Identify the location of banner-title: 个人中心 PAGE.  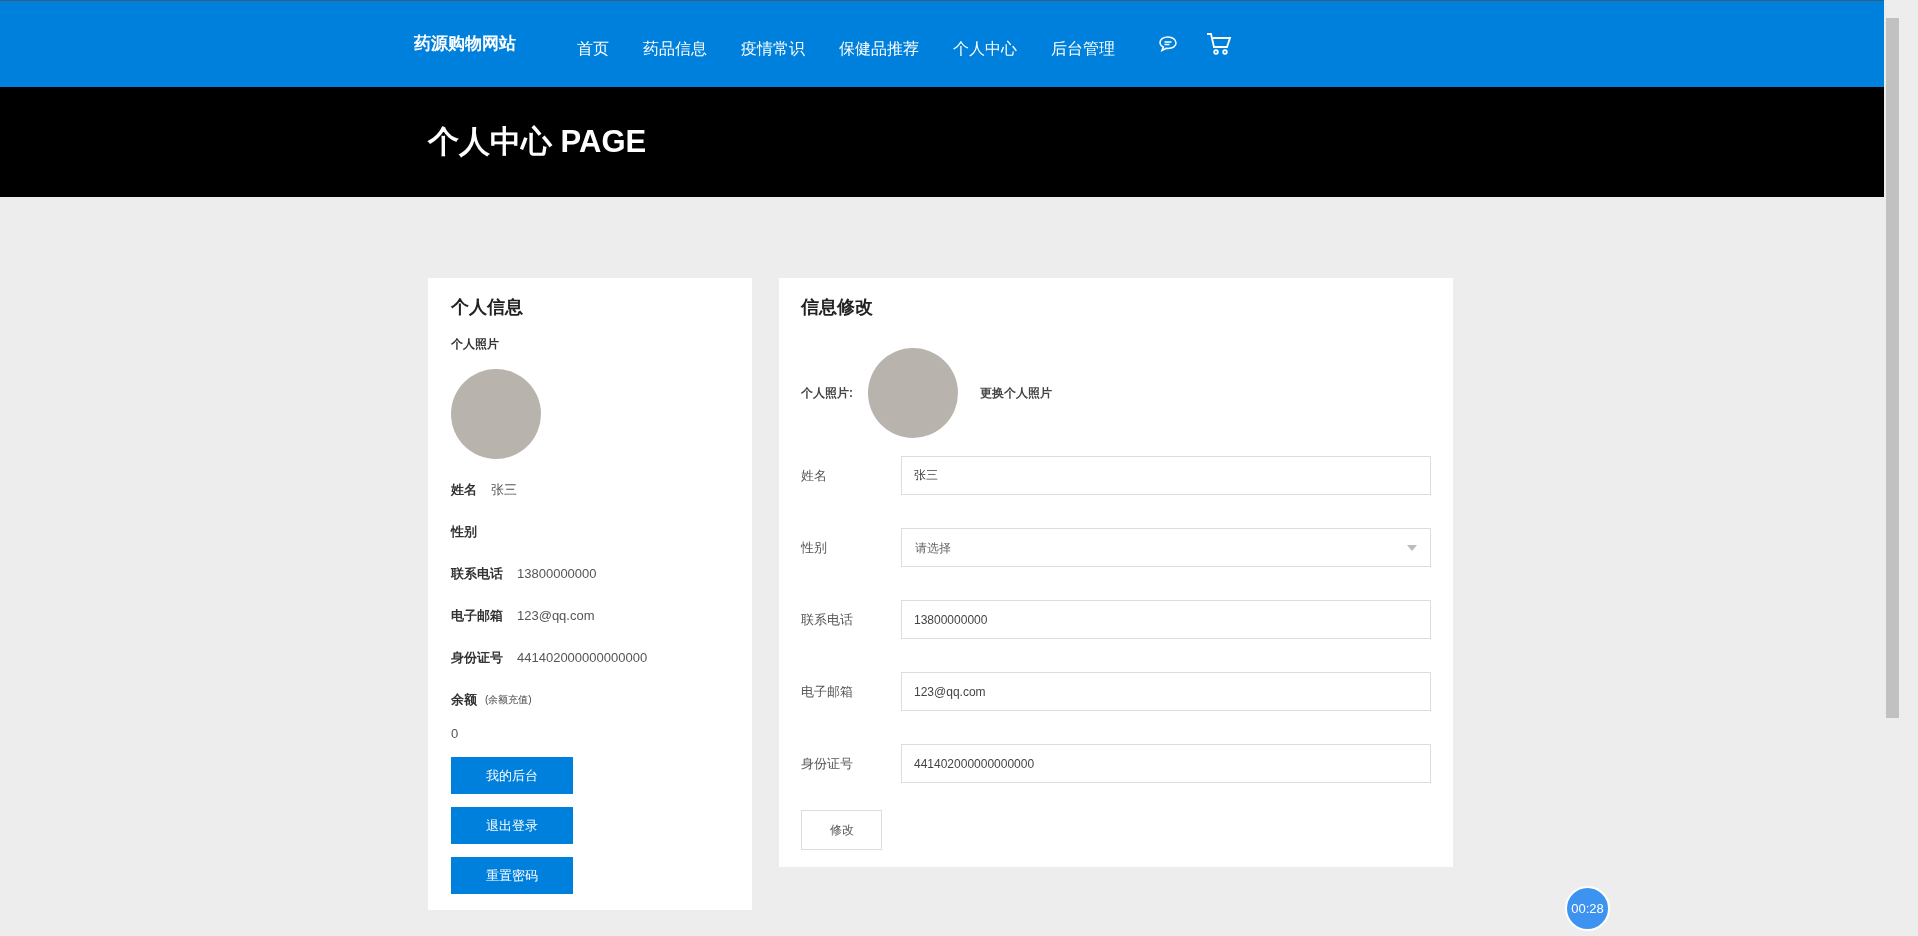
(537, 141).